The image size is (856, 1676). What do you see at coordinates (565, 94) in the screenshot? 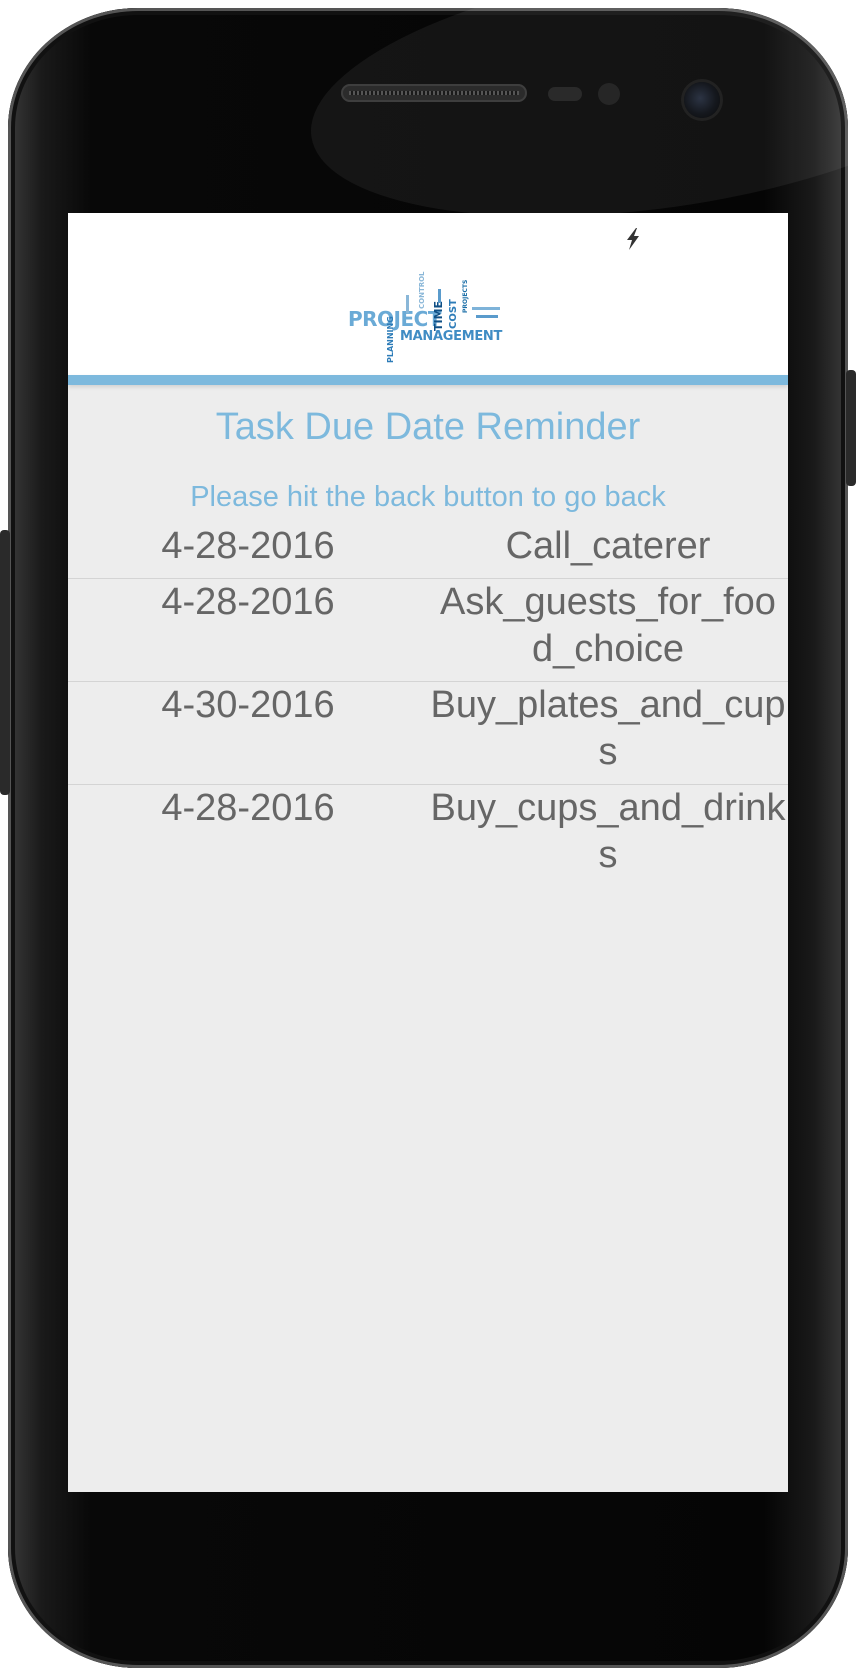
I see `proximity-sensor` at bounding box center [565, 94].